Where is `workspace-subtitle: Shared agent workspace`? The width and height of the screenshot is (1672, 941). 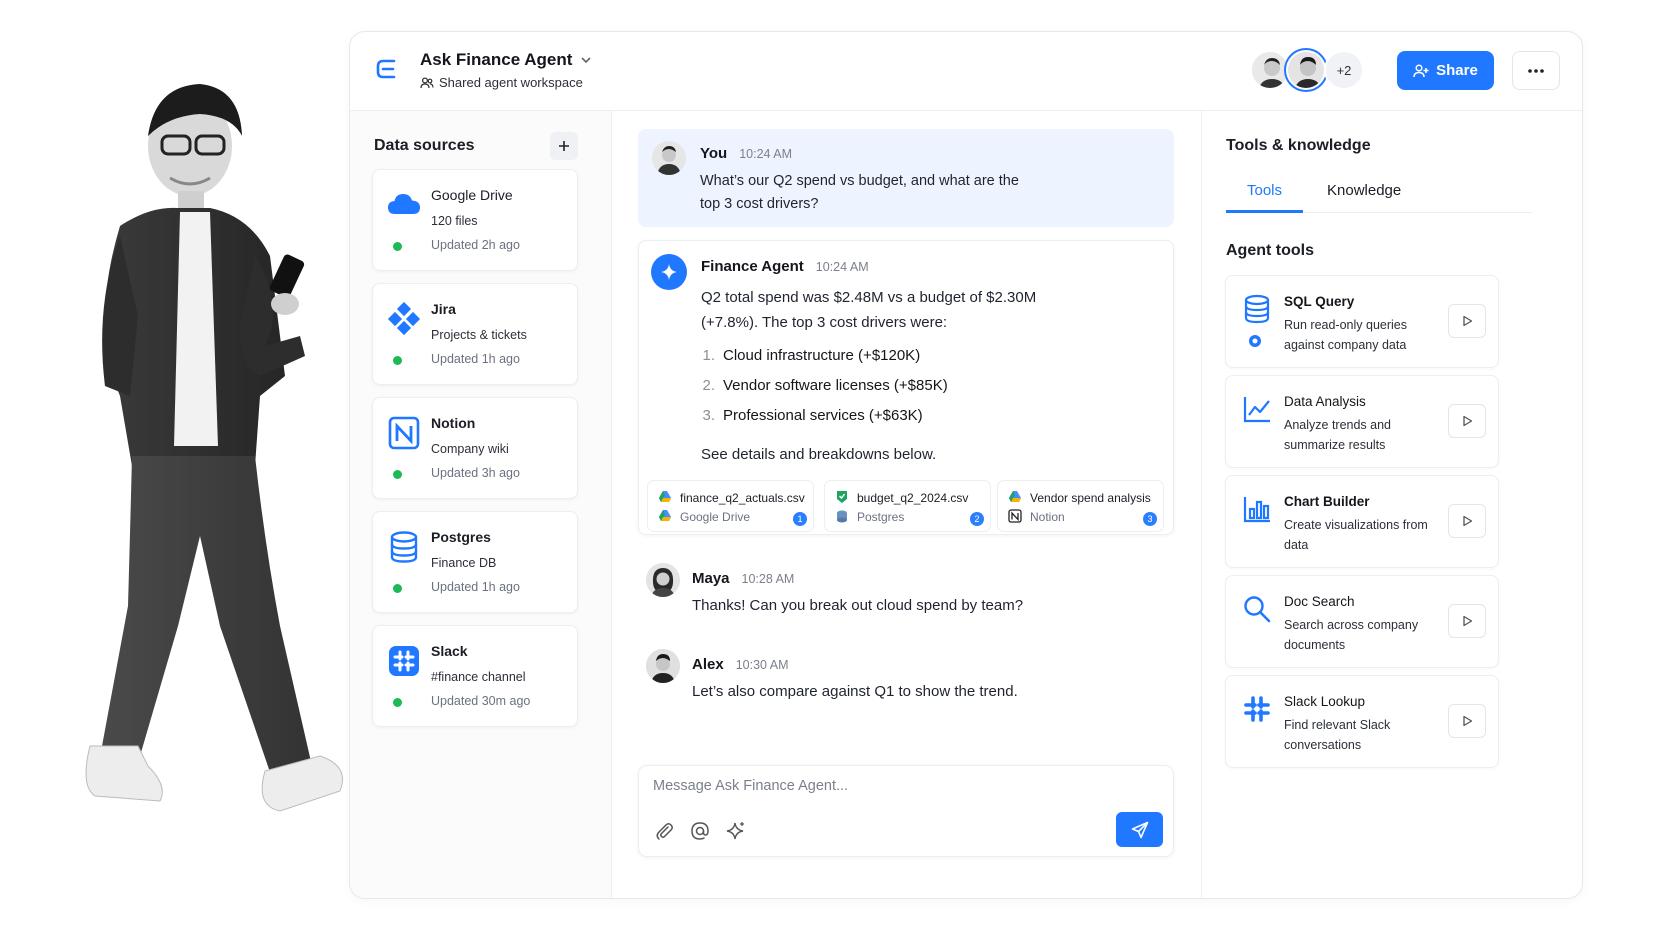
workspace-subtitle: Shared agent workspace is located at coordinates (501, 82).